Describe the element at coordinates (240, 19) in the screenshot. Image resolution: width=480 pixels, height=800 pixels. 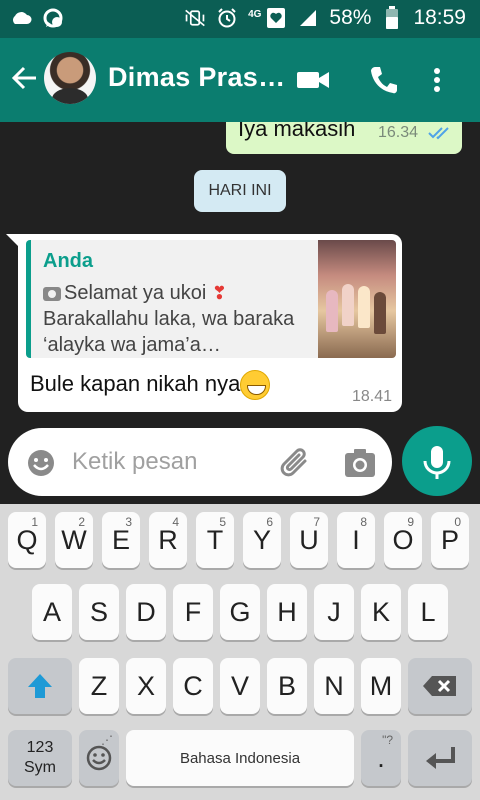
I see `status-bar: 4G 58% 18:59` at that location.